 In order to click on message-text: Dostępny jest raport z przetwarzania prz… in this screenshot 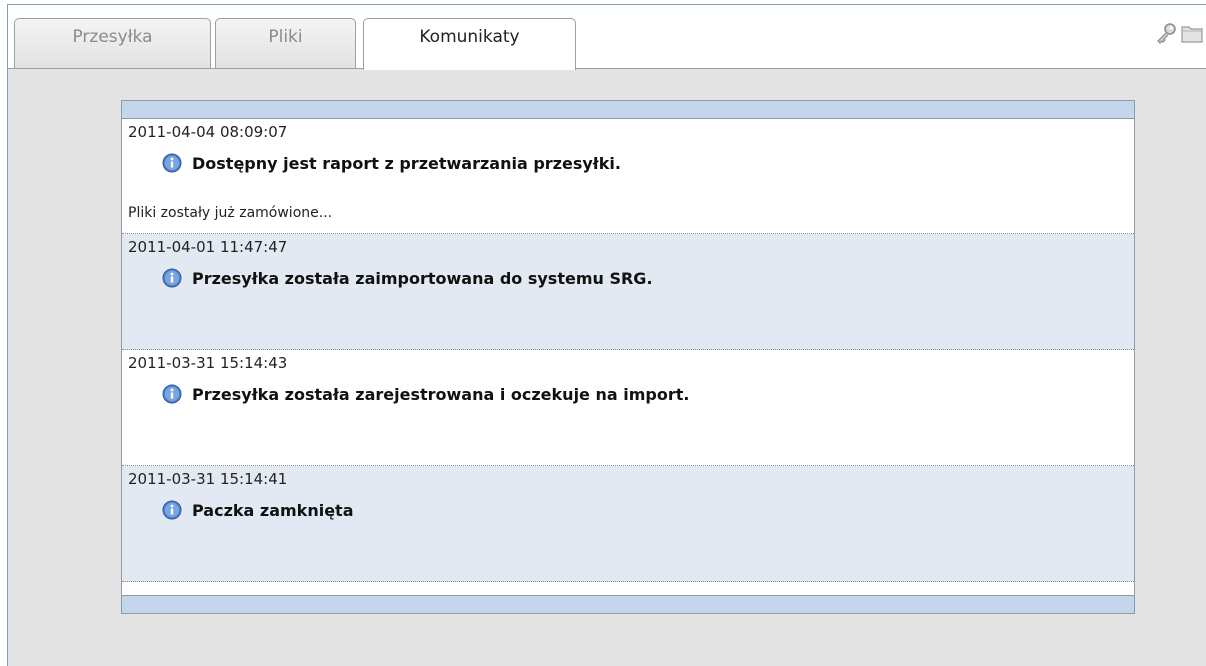, I will do `click(406, 163)`.